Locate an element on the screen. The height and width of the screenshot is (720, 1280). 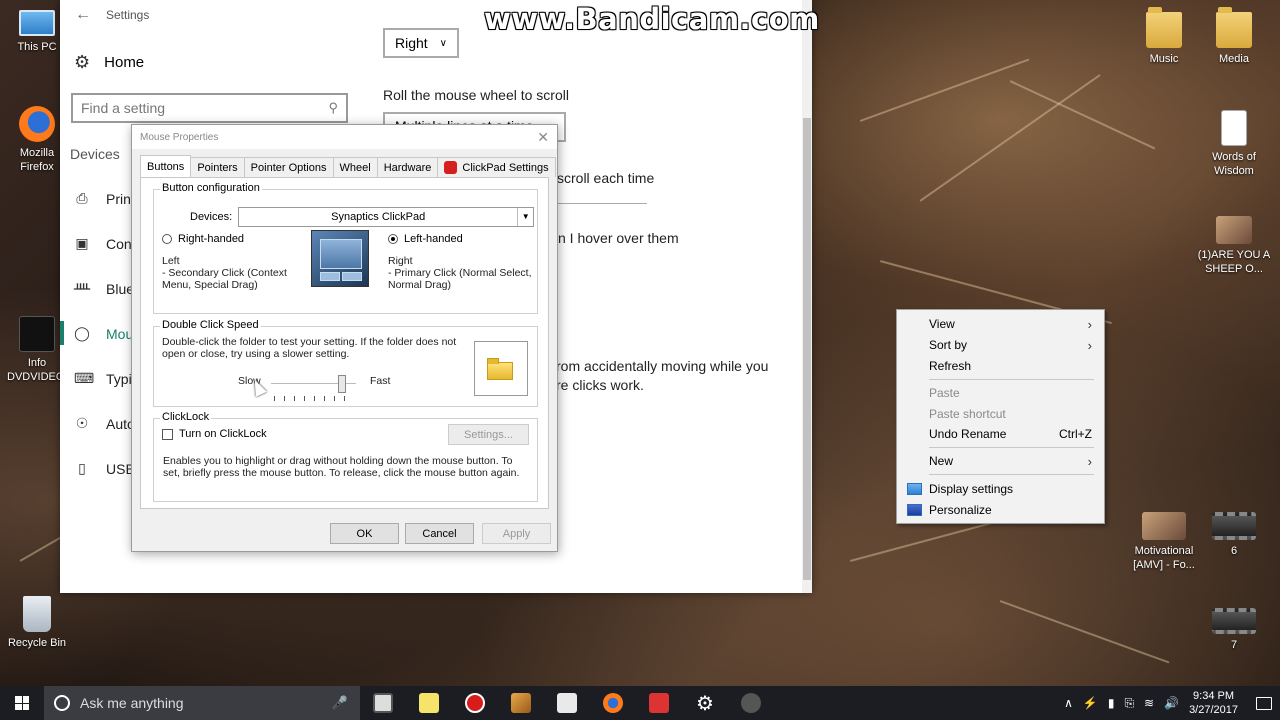
menu-item-paste: Paste is located at coordinates (1000, 393).